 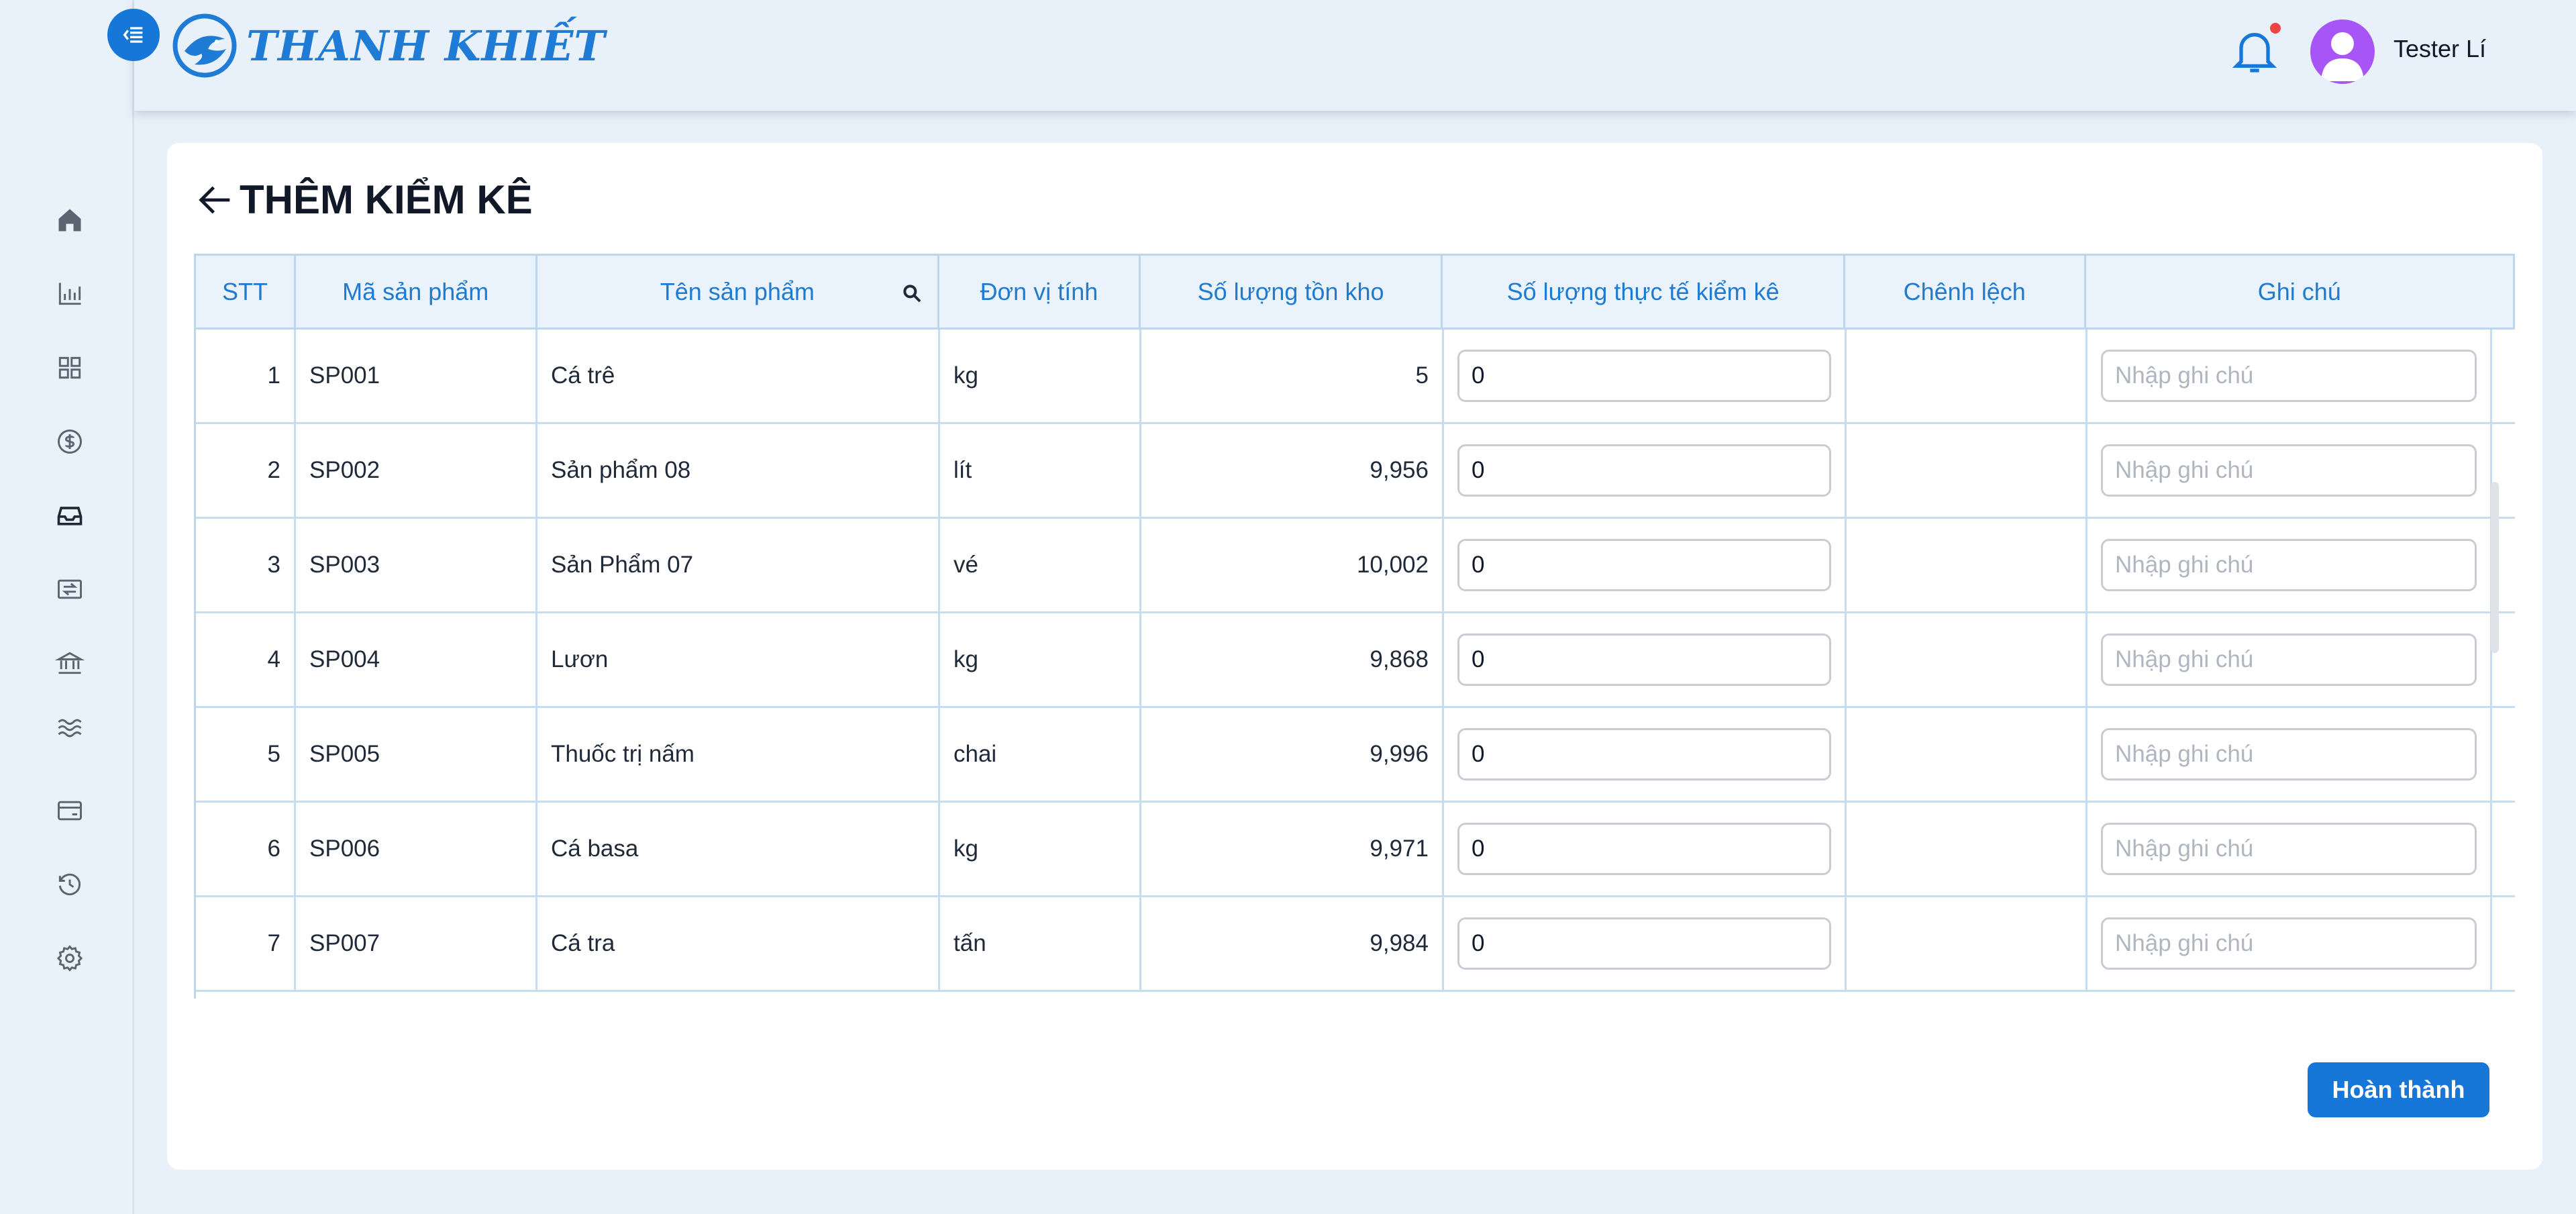 I want to click on row-product-name: Sản phẩm 08, so click(x=738, y=470).